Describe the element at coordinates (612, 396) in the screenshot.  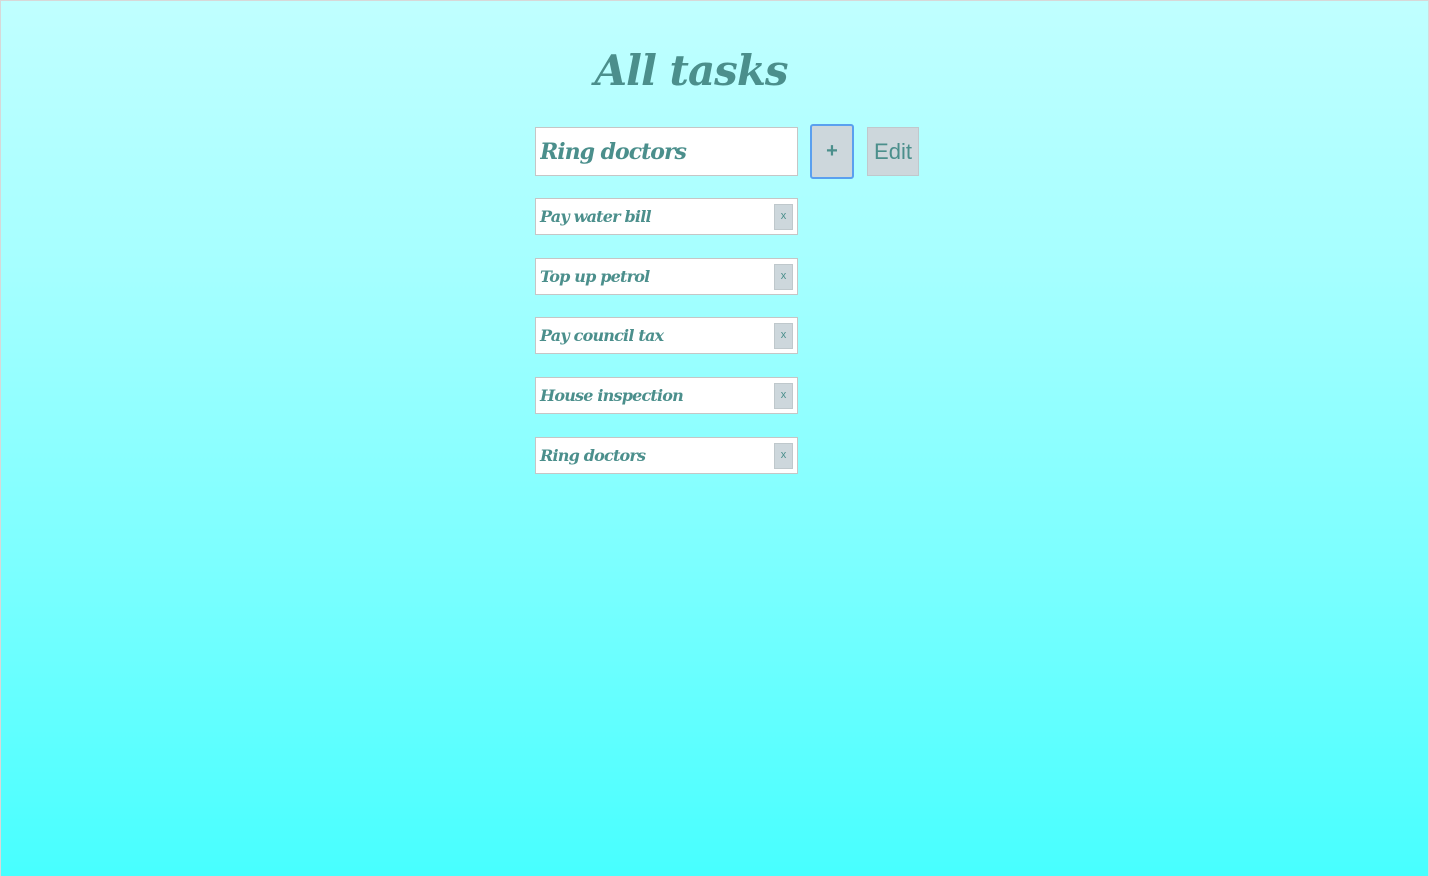
I see `task-label: House inspection` at that location.